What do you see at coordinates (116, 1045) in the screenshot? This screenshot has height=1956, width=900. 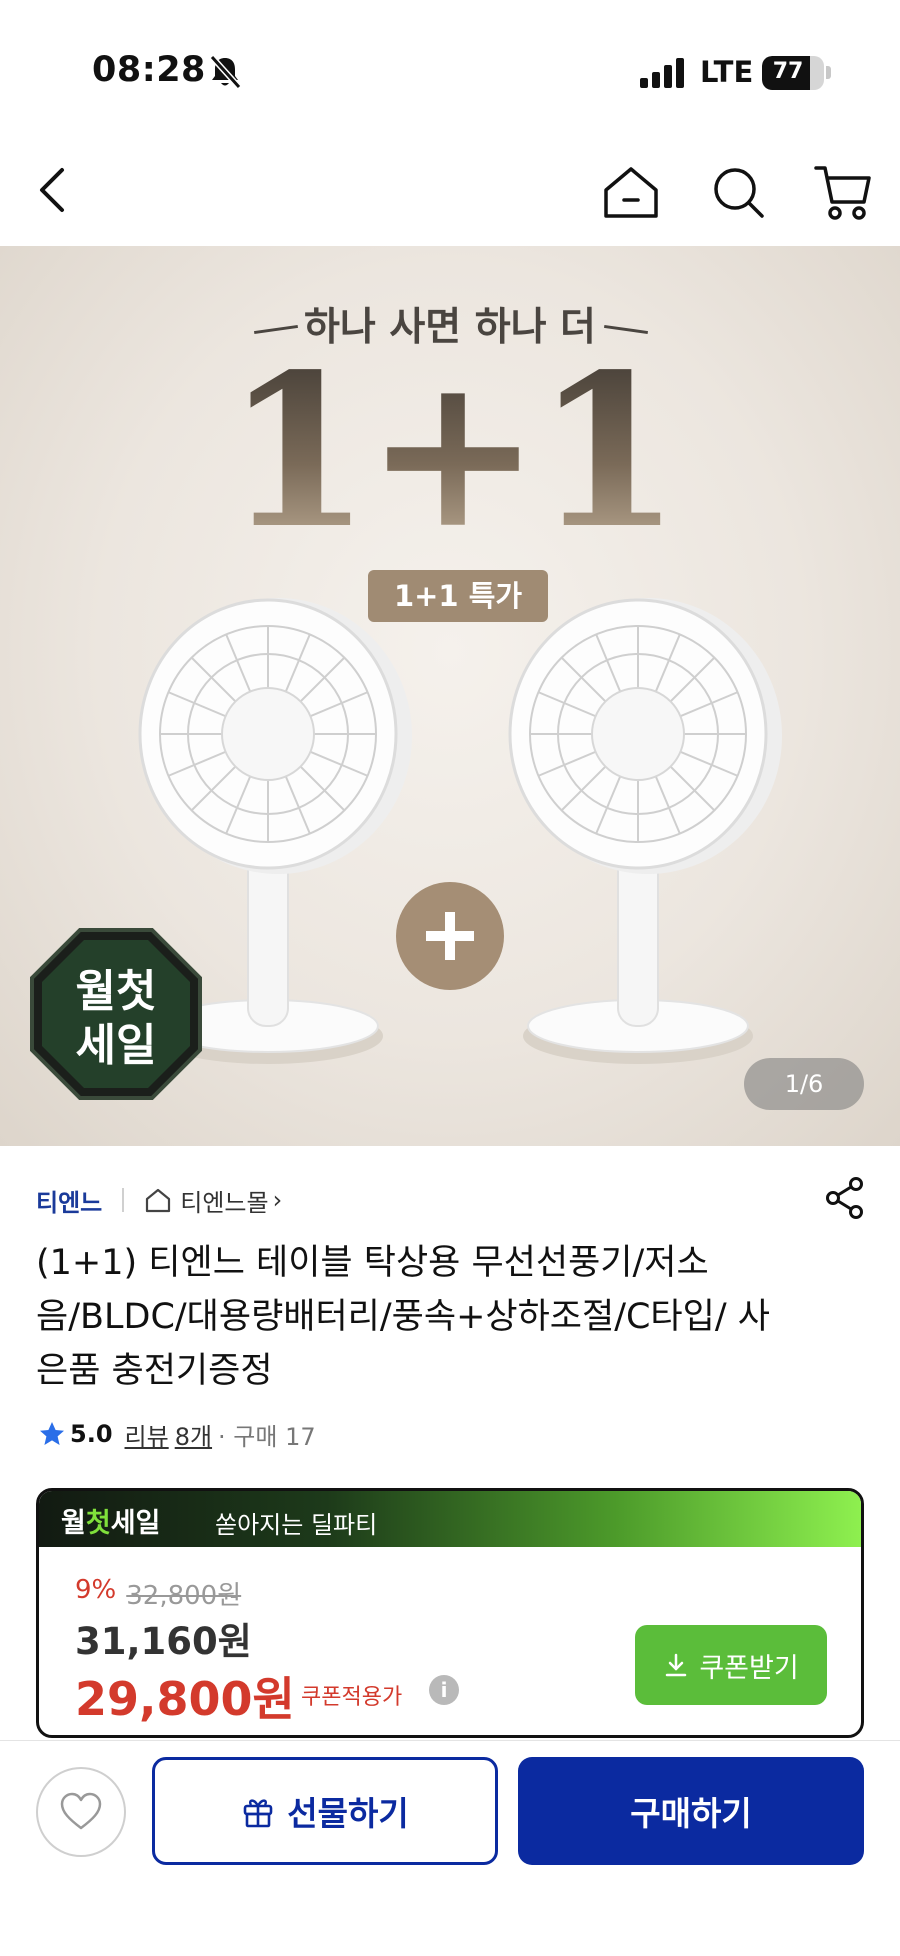 I see `badge-line2: 세일` at bounding box center [116, 1045].